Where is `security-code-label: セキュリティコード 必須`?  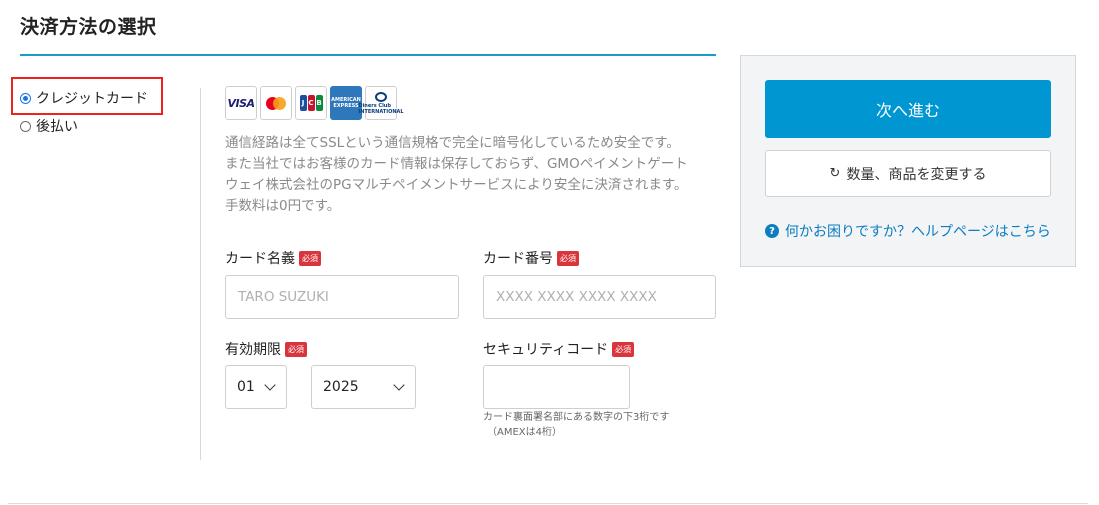
security-code-label: セキュリティコード 必須 is located at coordinates (559, 349).